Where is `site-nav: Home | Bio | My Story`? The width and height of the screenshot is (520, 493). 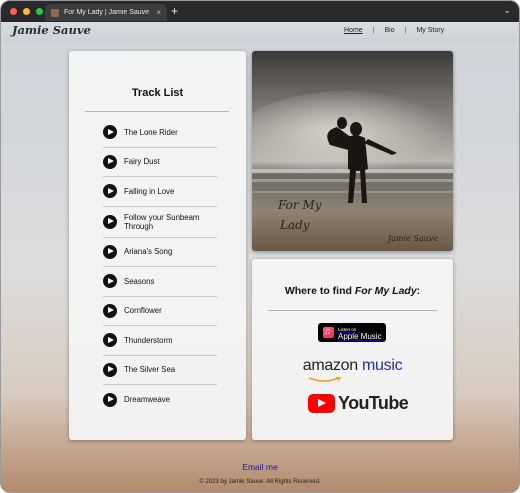
site-nav: Home | Bio | My Story is located at coordinates (394, 30).